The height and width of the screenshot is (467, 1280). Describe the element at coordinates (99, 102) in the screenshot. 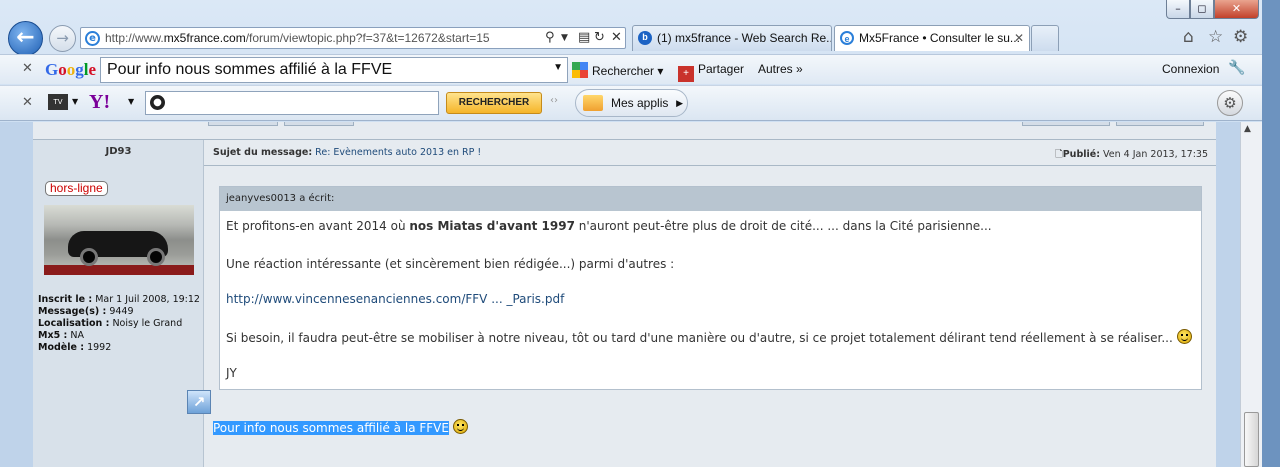

I see `yahoo-logo: Y!` at that location.